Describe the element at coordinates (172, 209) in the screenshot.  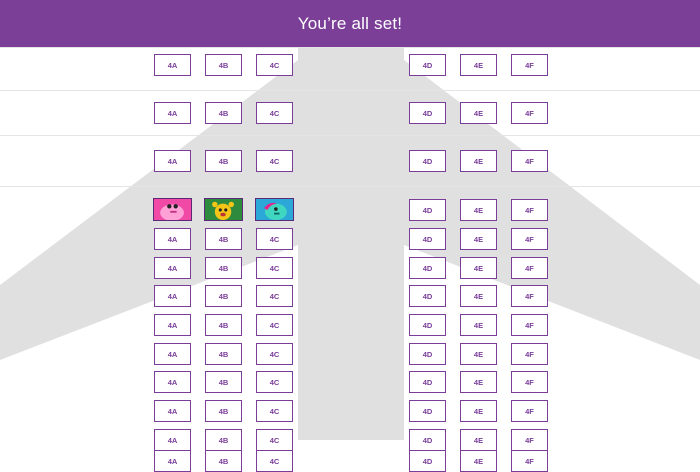
I see `pink-monster-avatar-icon` at that location.